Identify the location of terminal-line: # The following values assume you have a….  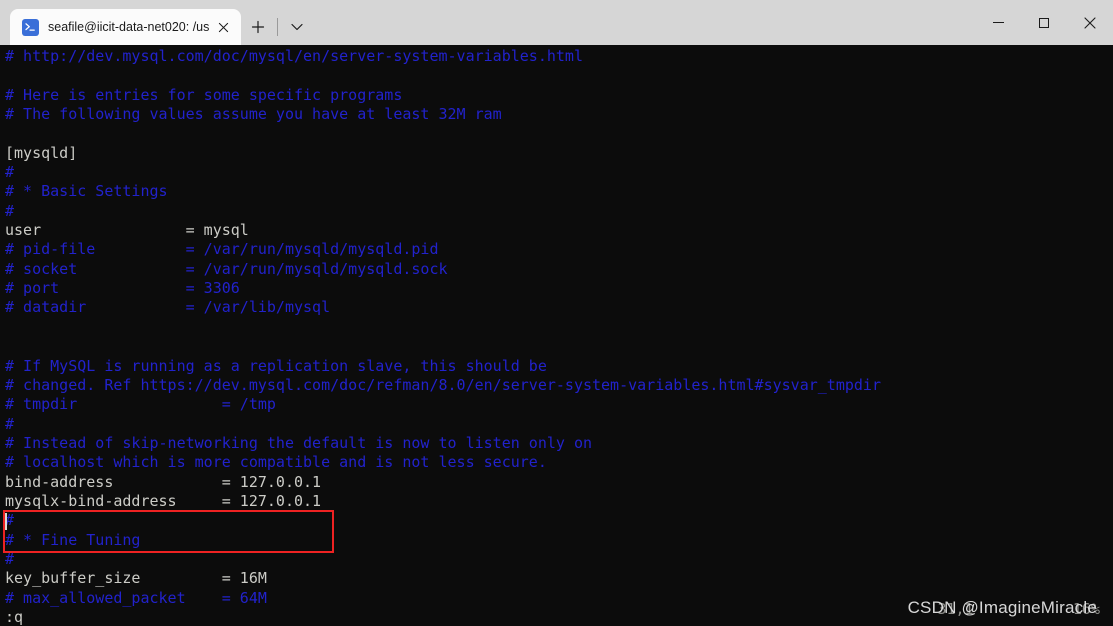
(253, 114).